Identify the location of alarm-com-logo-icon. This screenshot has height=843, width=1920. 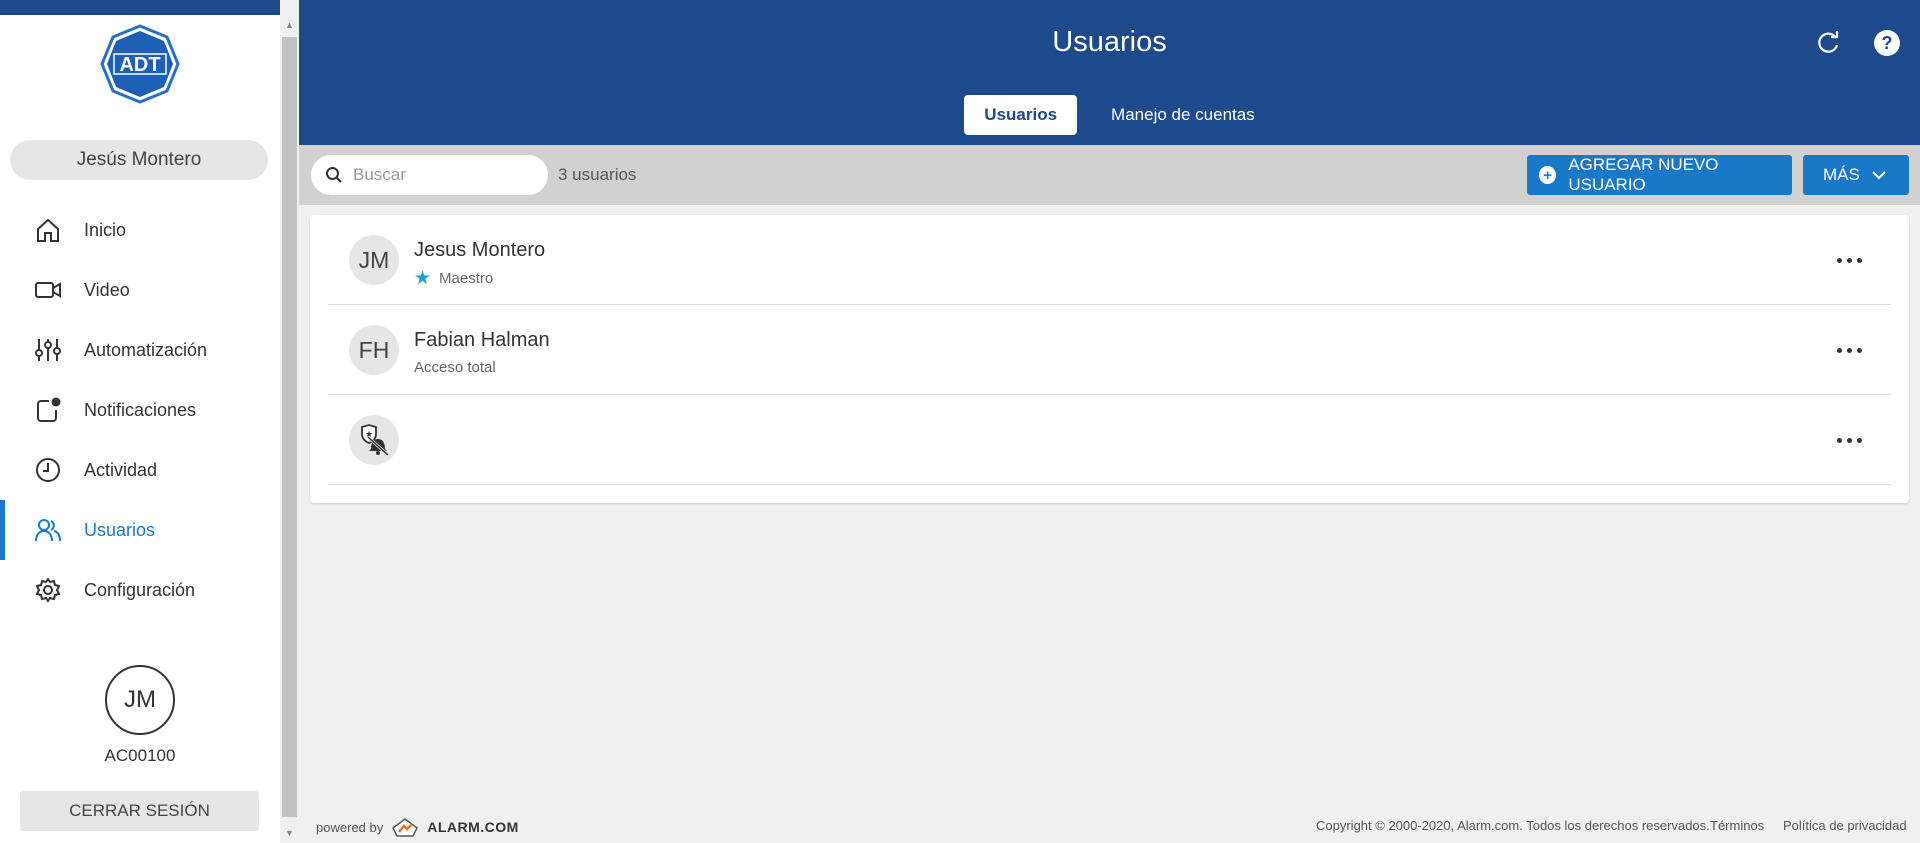
(405, 827).